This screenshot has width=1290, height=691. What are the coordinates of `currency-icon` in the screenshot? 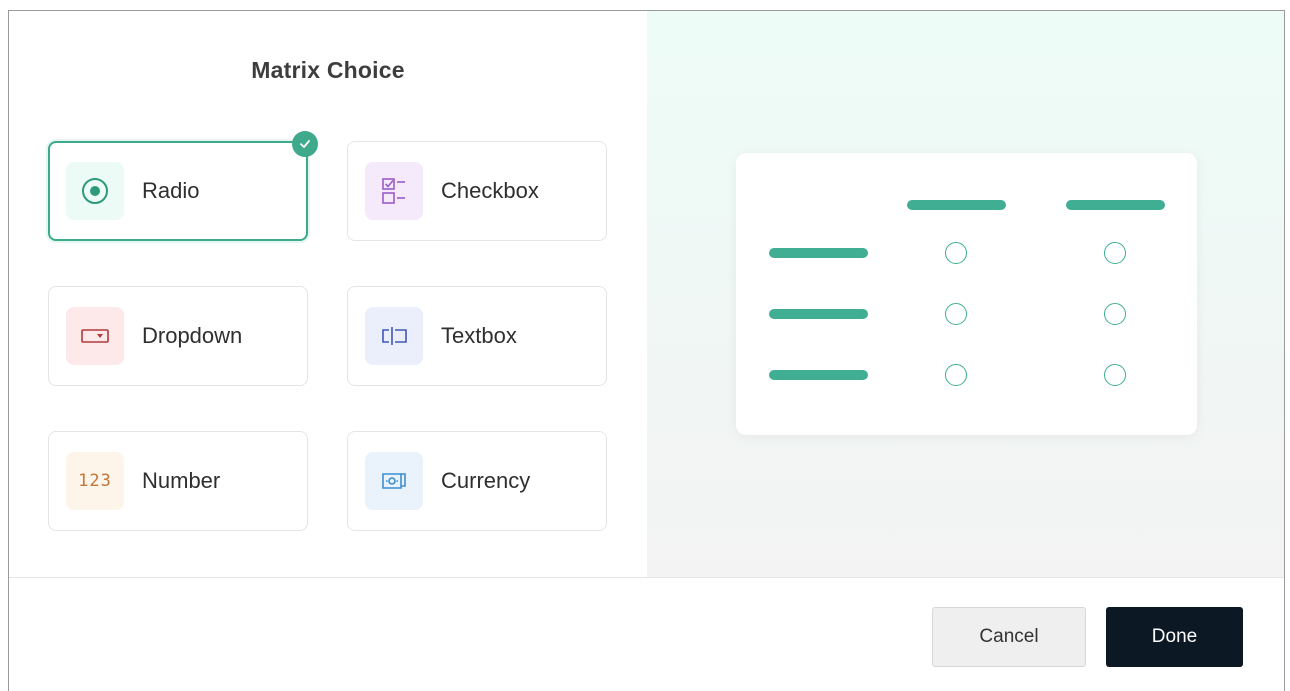 It's located at (394, 481).